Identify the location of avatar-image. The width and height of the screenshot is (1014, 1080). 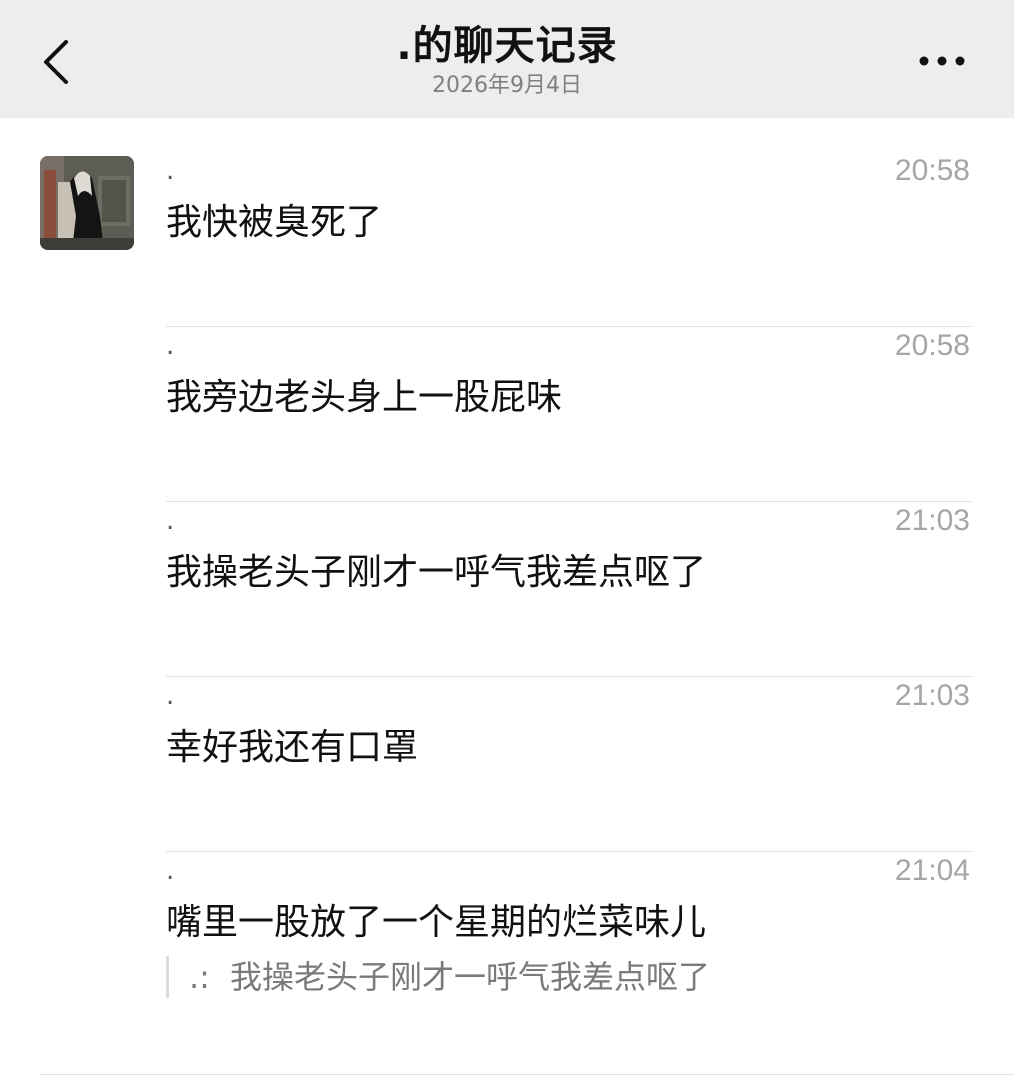
(87, 203).